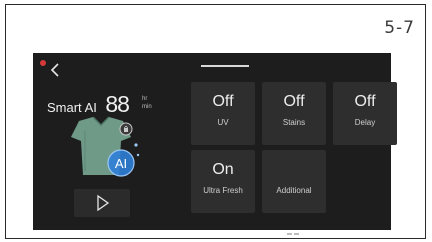  Describe the element at coordinates (294, 190) in the screenshot. I see `tile-label: Additional` at that location.